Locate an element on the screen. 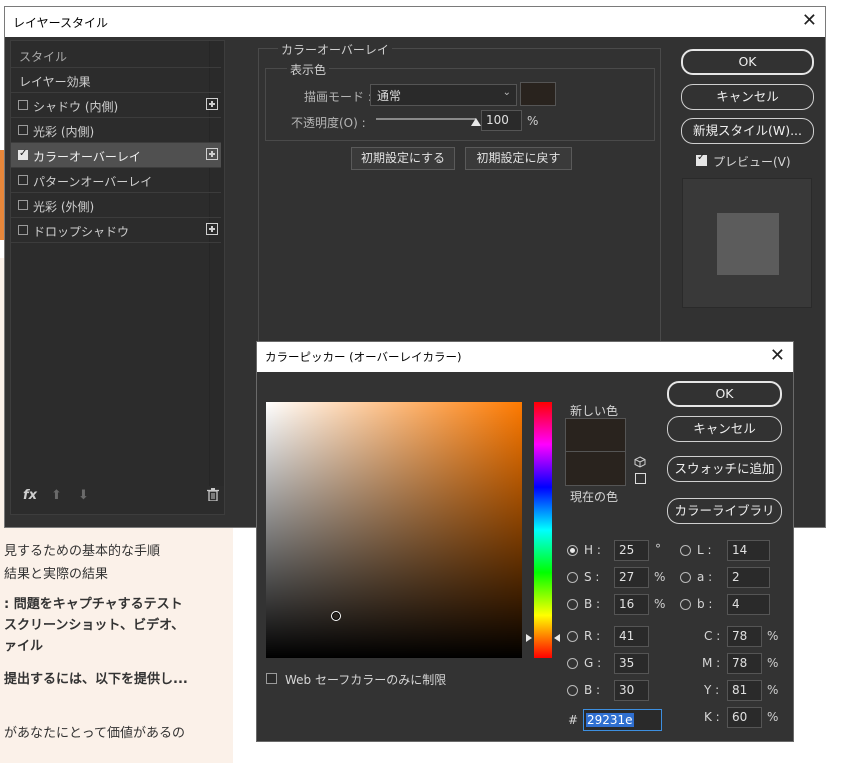 The height and width of the screenshot is (763, 843). preview-thumbnail is located at coordinates (748, 244).